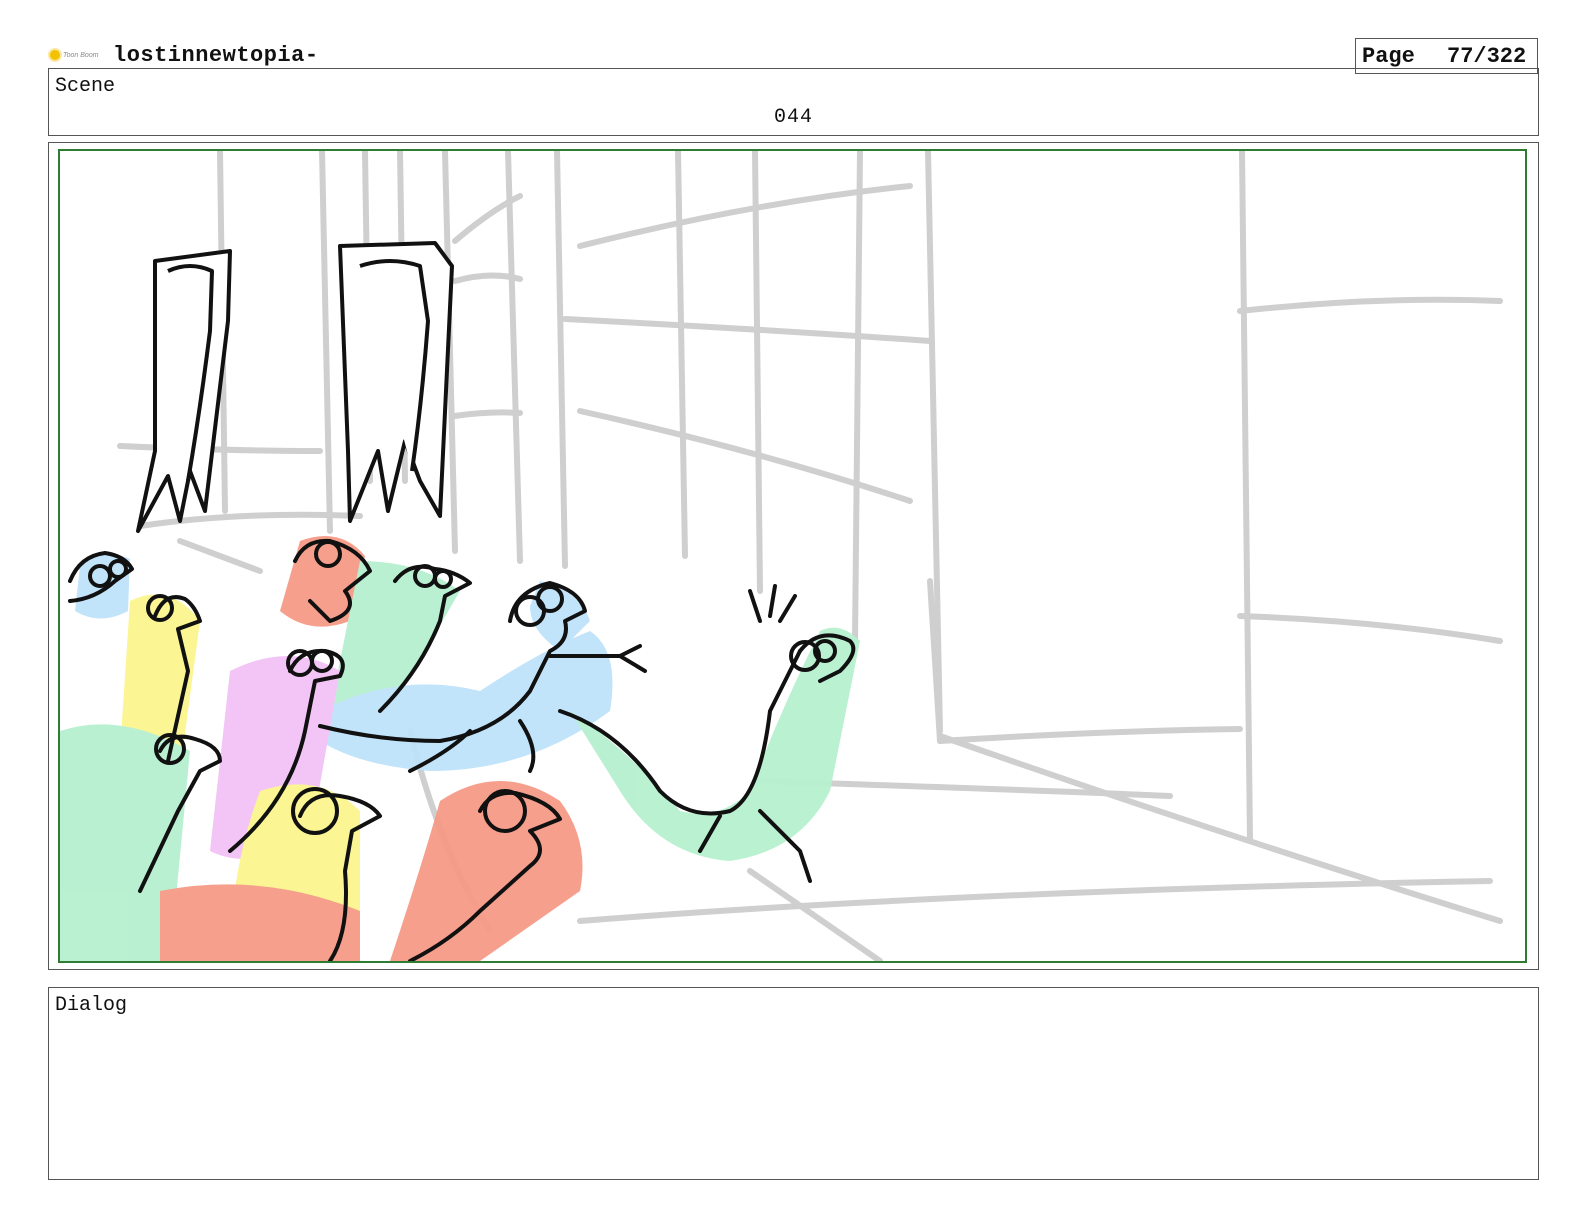  What do you see at coordinates (793, 1083) in the screenshot?
I see `dialog-box: Dialog` at bounding box center [793, 1083].